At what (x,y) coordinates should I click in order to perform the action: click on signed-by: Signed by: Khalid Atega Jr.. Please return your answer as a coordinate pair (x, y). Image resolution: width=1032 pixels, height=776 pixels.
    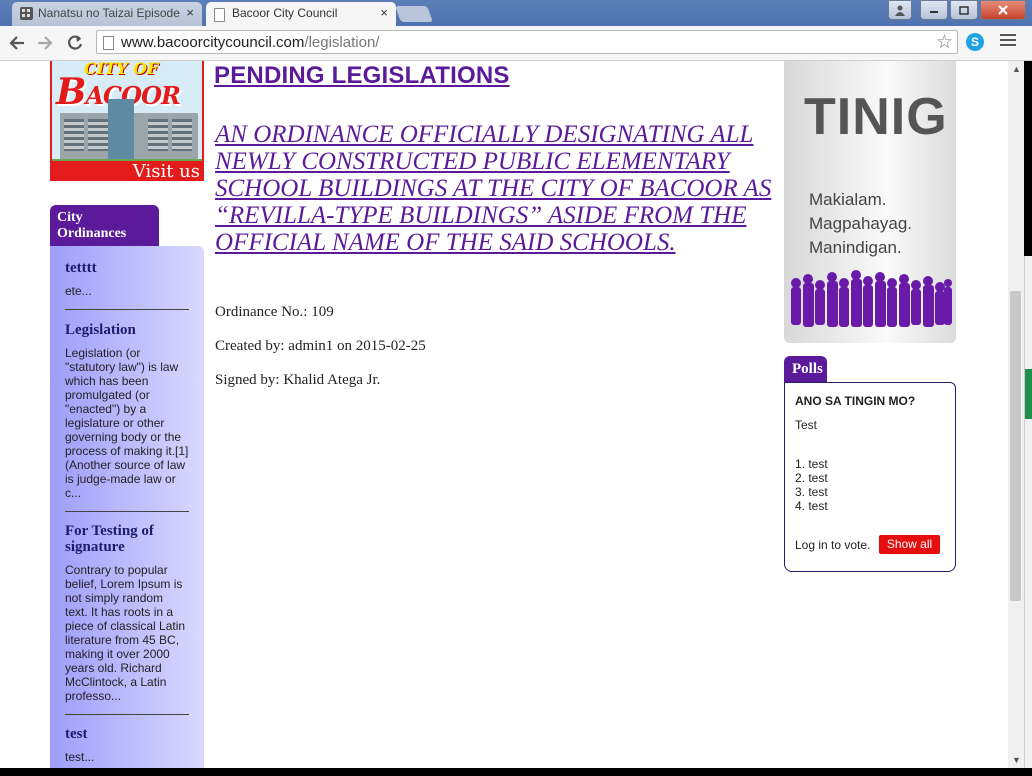
    Looking at the image, I should click on (298, 380).